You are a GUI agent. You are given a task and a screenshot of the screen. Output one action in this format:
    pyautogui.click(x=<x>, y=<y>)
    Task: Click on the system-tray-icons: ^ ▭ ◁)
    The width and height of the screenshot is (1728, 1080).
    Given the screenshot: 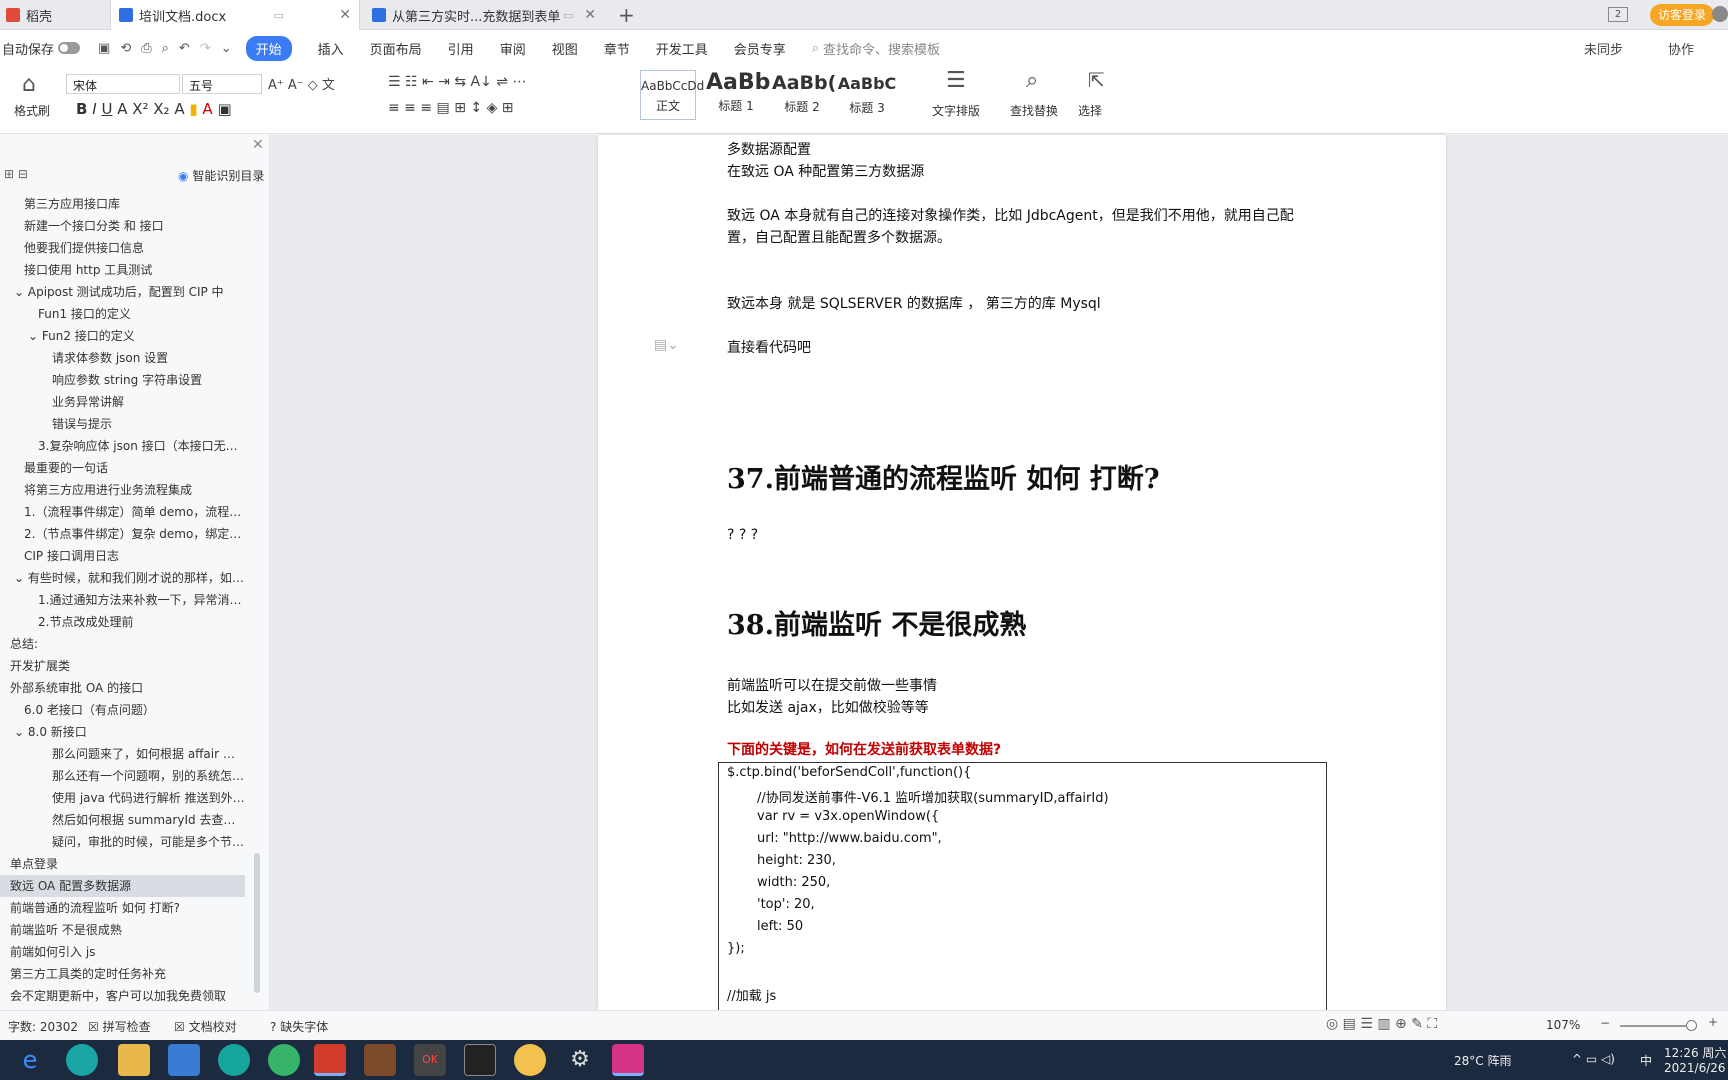 What is the action you would take?
    pyautogui.click(x=1593, y=1059)
    